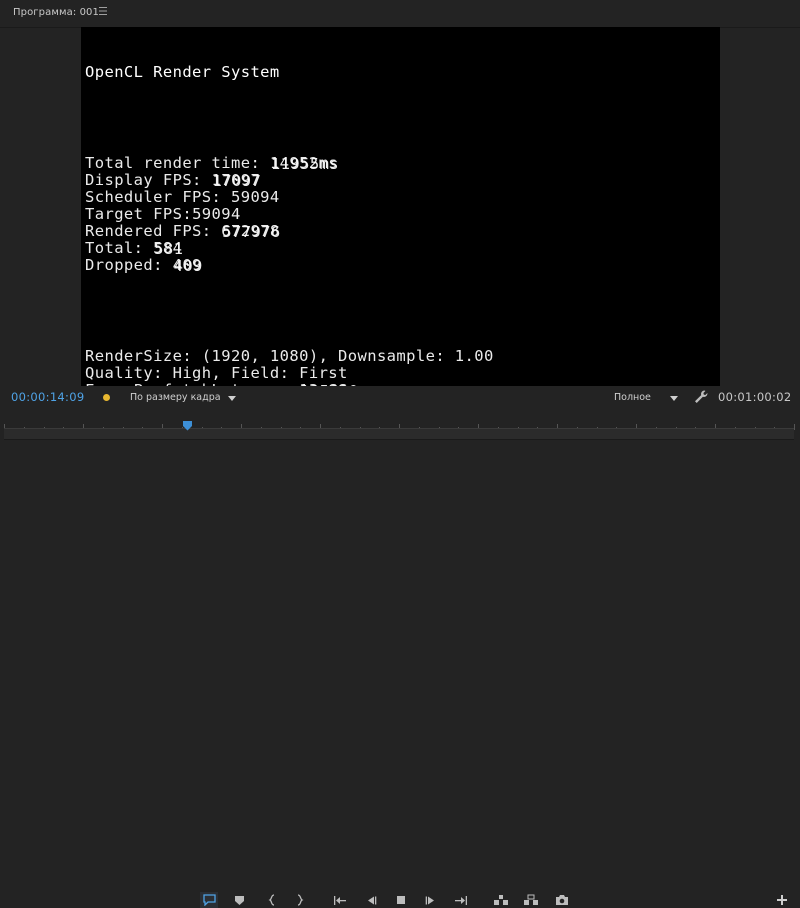 Image resolution: width=800 pixels, height=908 pixels. I want to click on overlay-line: Target FPS:59094, so click(182, 214).